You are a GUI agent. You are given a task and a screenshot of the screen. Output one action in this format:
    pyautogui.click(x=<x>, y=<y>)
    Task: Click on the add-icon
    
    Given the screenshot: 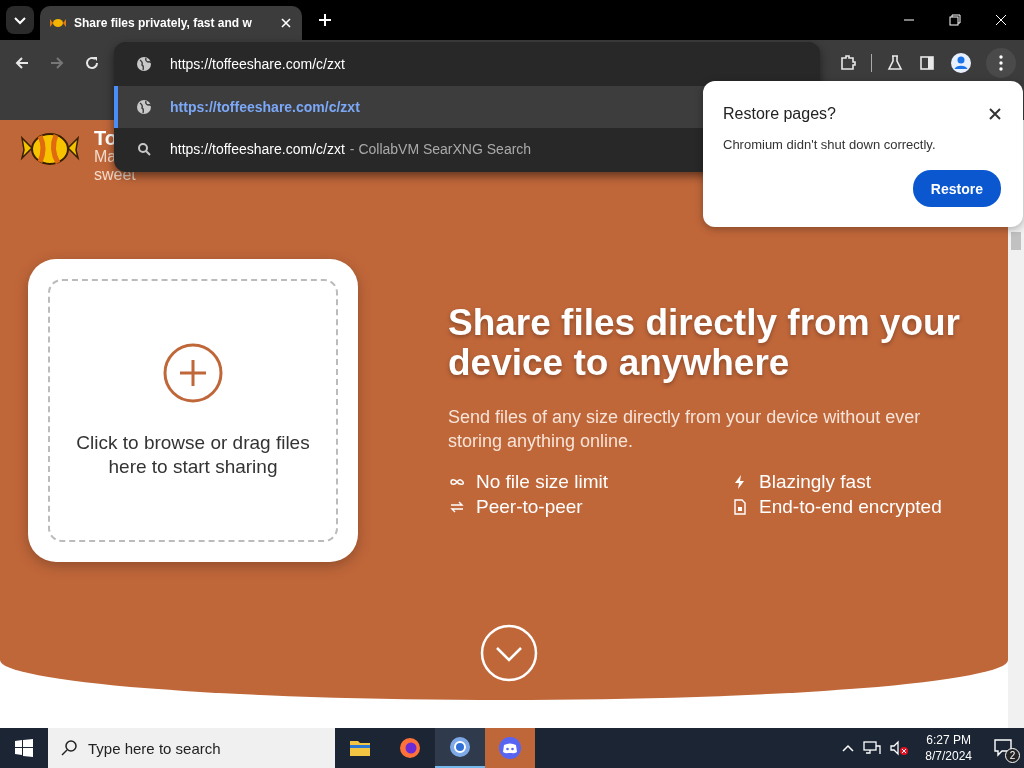 What is the action you would take?
    pyautogui.click(x=193, y=372)
    